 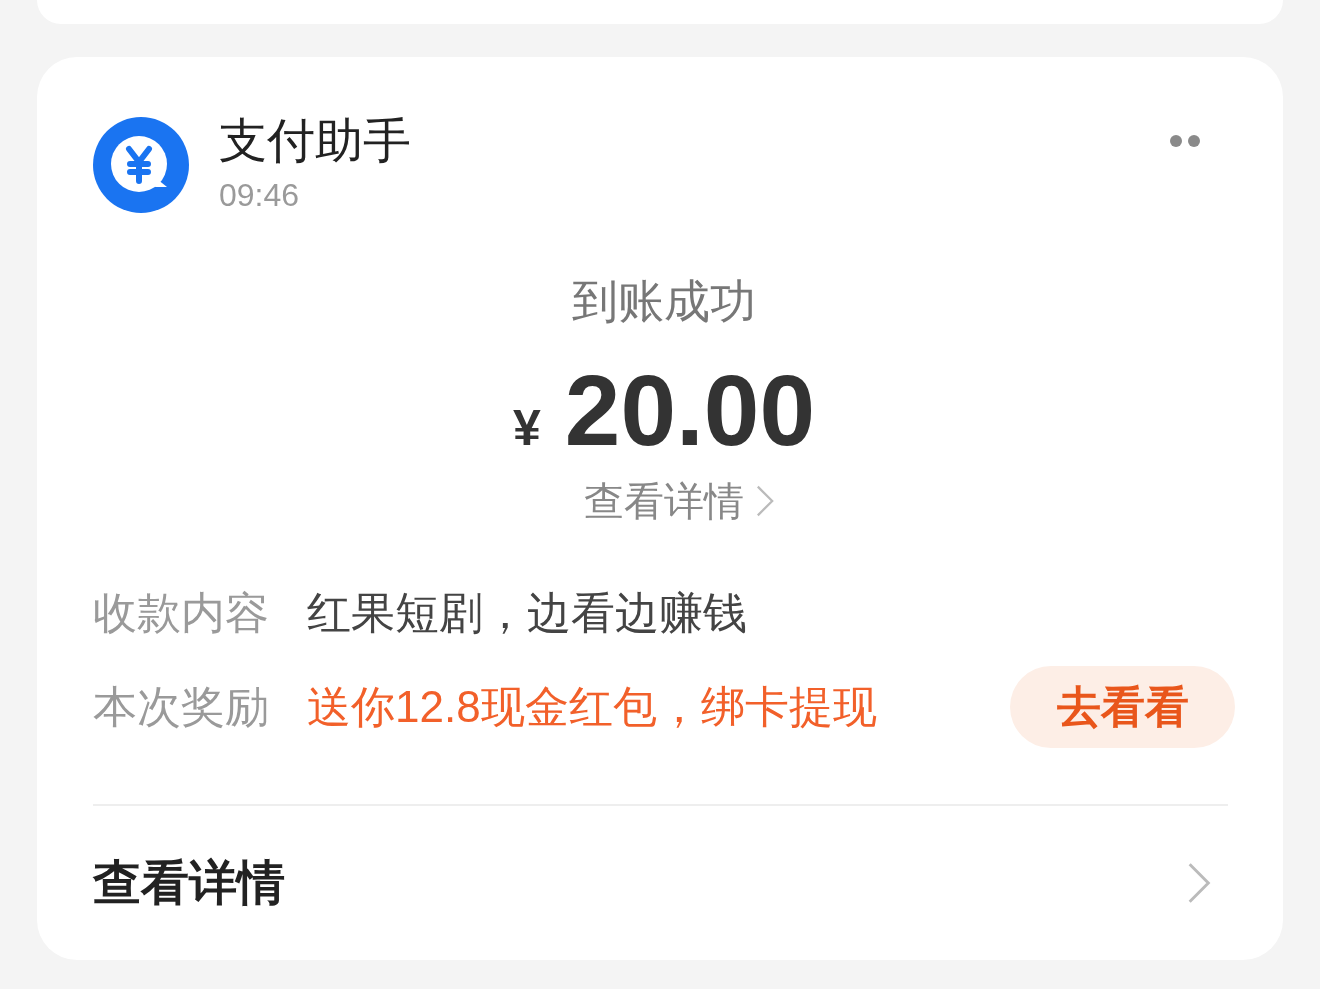 What do you see at coordinates (1185, 141) in the screenshot?
I see `more-icon` at bounding box center [1185, 141].